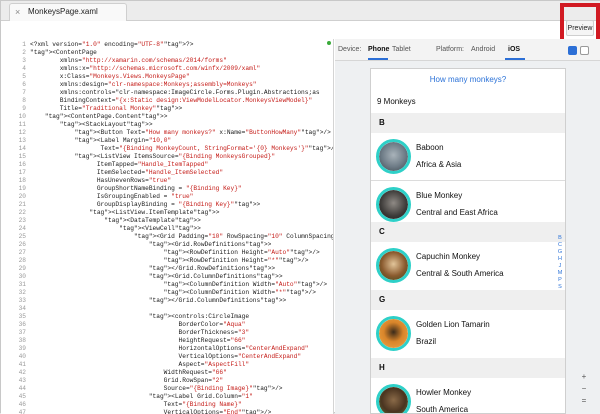 Image resolution: width=600 pixels, height=414 pixels. Describe the element at coordinates (115, 221) in the screenshot. I see `code-line: "tag"><DataTemplate"tag">>` at that location.